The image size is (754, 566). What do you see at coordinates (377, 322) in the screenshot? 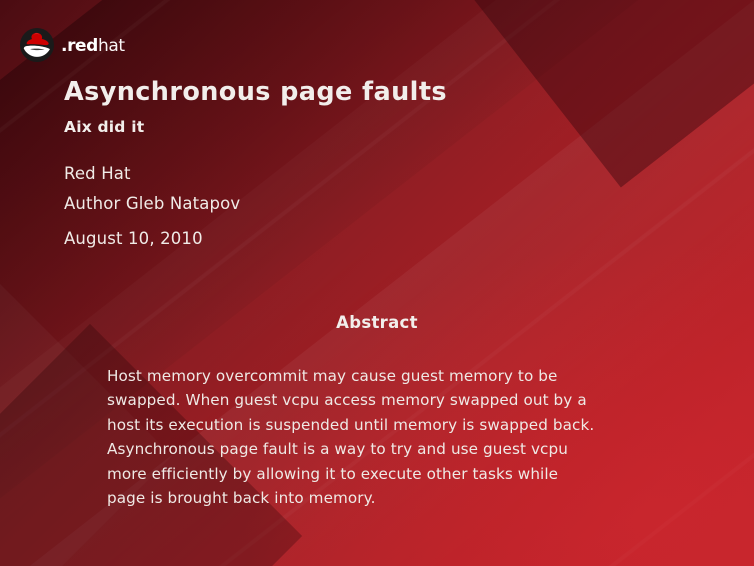
I see `abstract-heading: Abstract` at bounding box center [377, 322].